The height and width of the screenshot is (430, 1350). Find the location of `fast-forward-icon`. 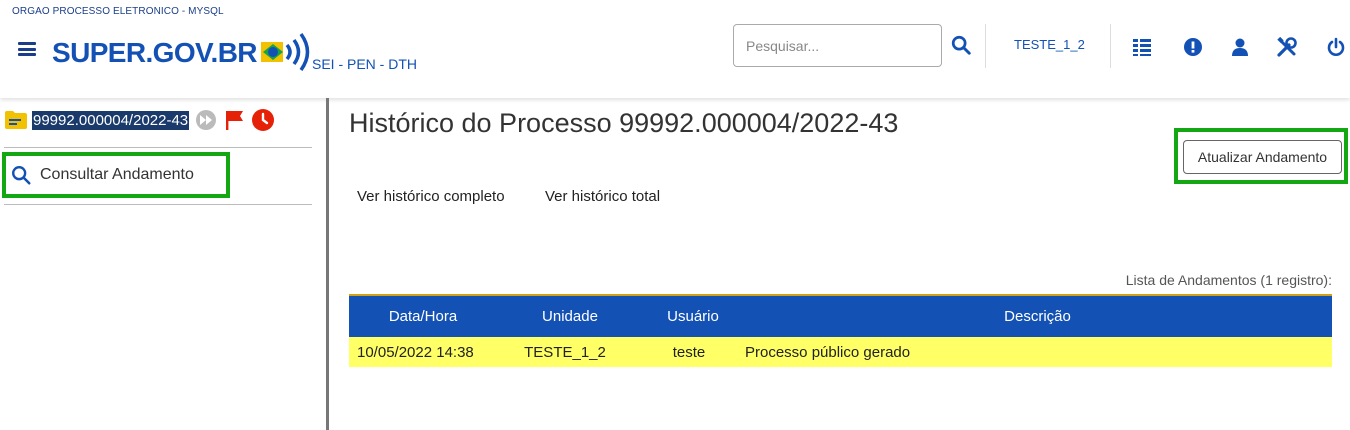

fast-forward-icon is located at coordinates (206, 120).